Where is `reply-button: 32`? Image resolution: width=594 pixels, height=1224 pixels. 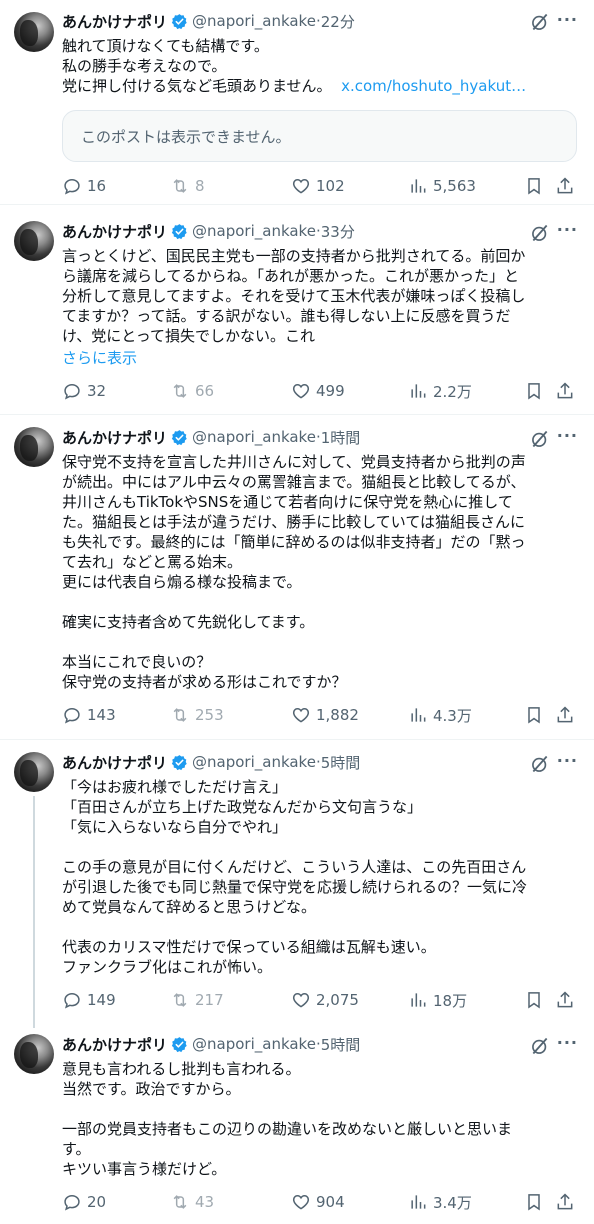 reply-button: 32 is located at coordinates (84, 391).